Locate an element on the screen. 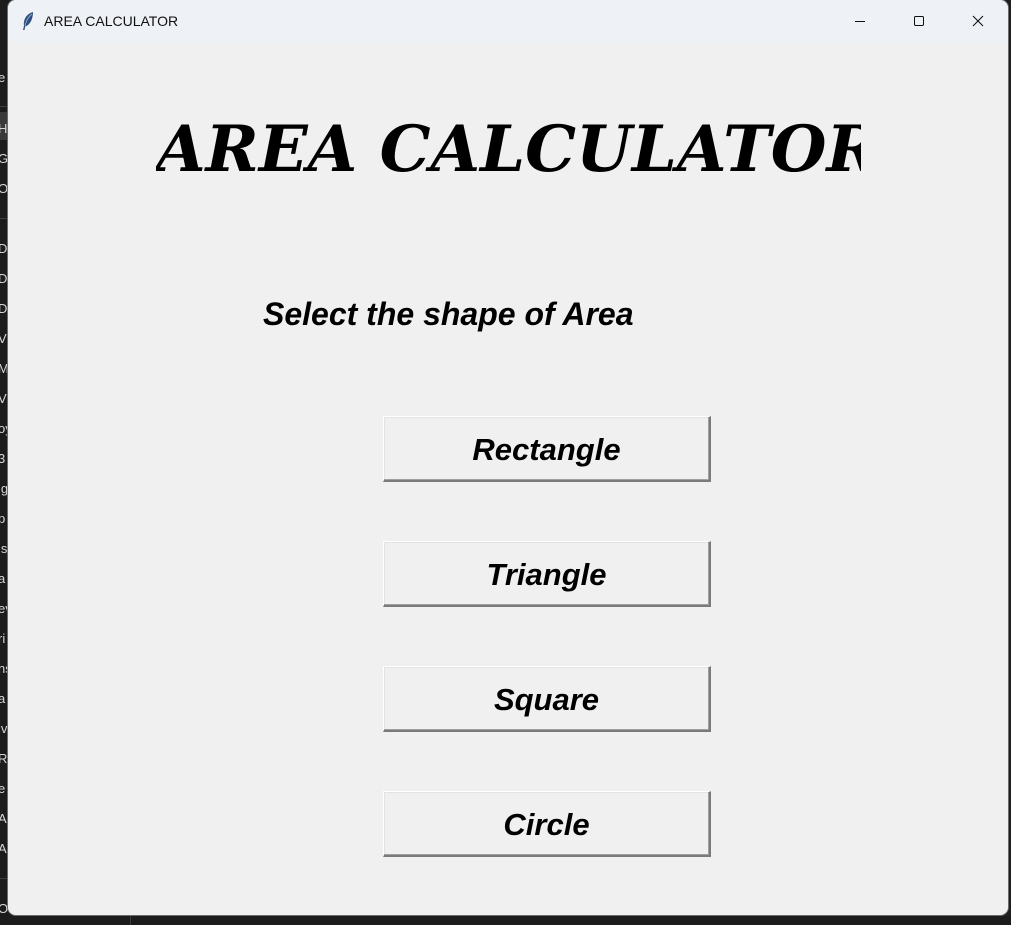  title-bar: AREA CALCULATOR is located at coordinates (508, 21).